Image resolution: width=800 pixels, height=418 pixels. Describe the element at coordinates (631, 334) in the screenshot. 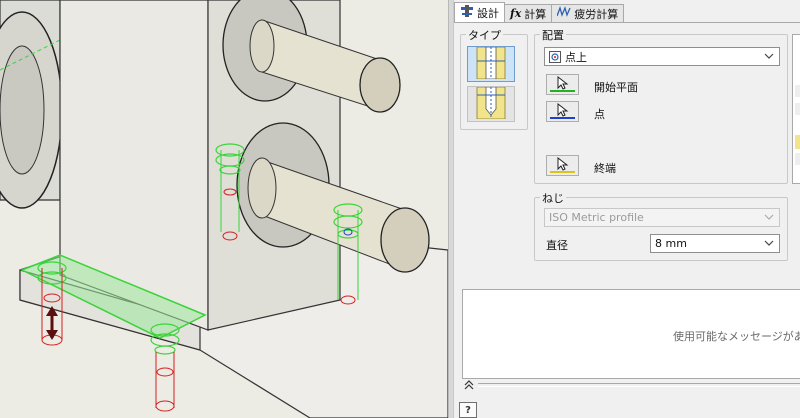

I see `message-area: 使用可能なメッセージがありま` at that location.